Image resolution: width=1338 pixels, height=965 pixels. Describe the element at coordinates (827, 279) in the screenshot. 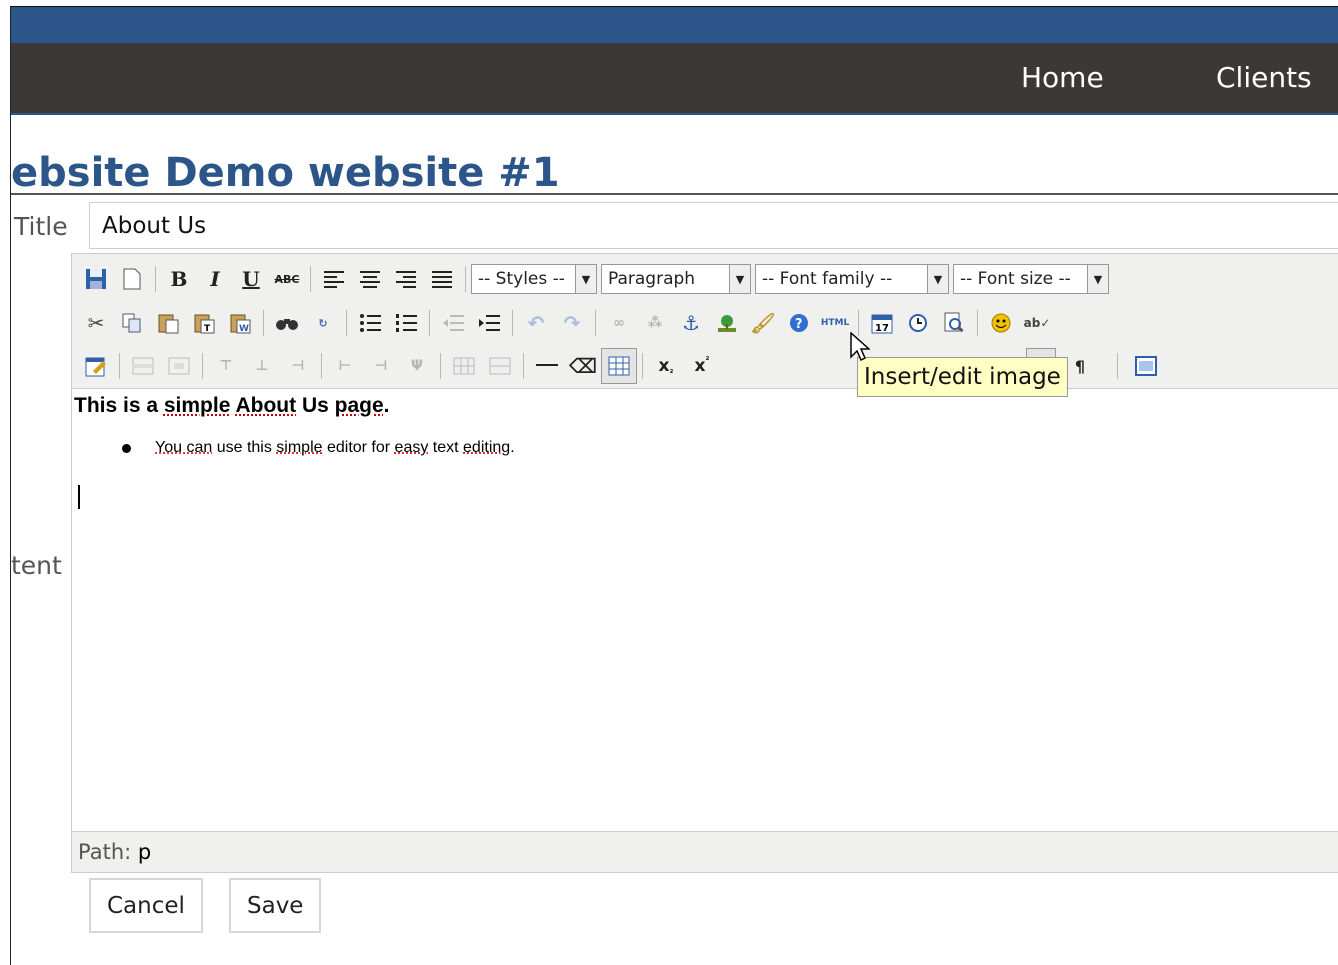

I see `font-family-select-value: -- Font family --` at that location.